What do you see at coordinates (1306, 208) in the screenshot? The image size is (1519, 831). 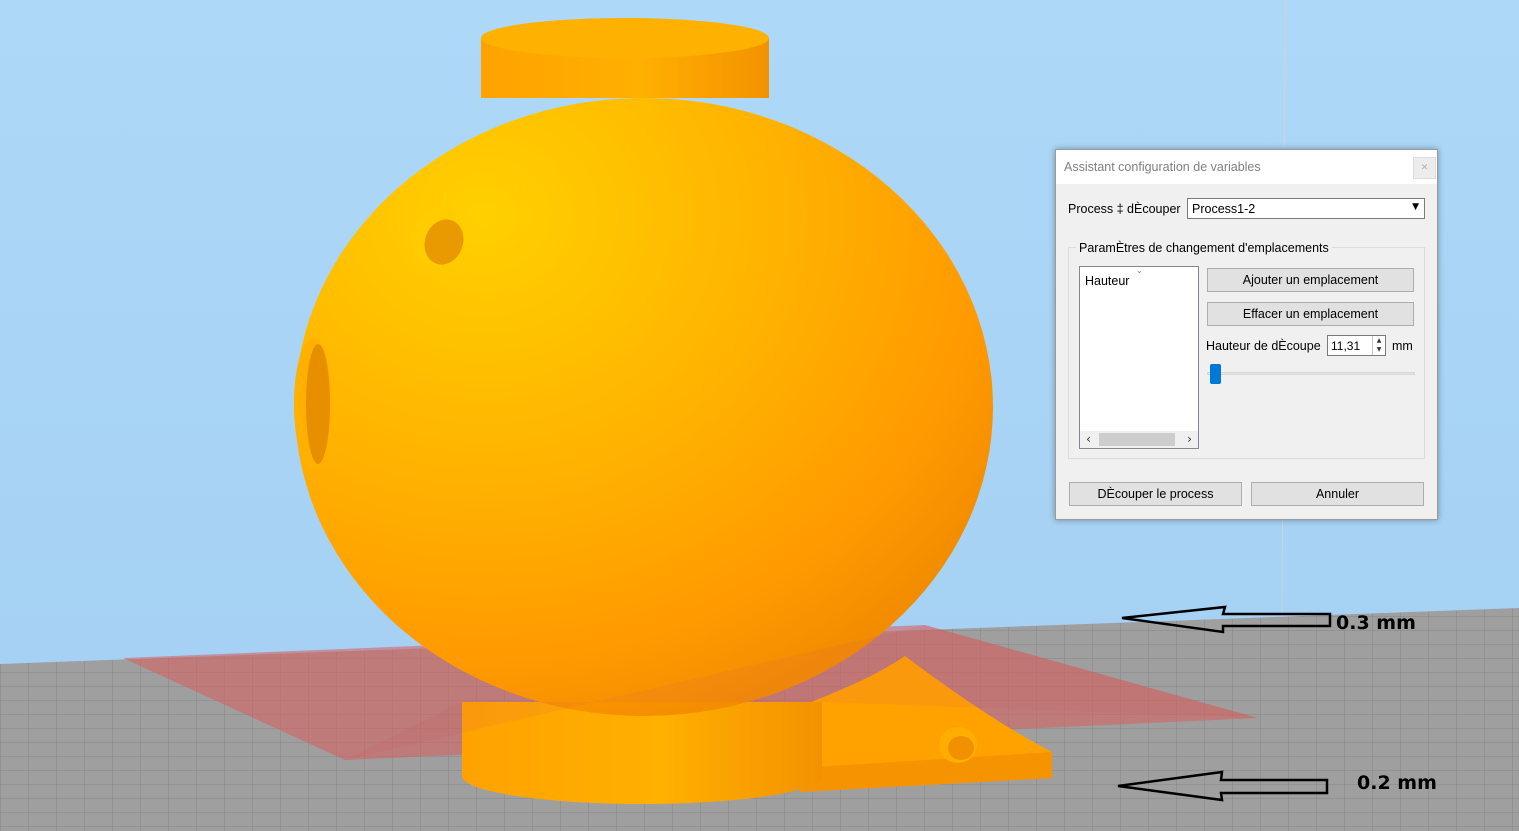 I see `process-select: Process1-2 ▼` at bounding box center [1306, 208].